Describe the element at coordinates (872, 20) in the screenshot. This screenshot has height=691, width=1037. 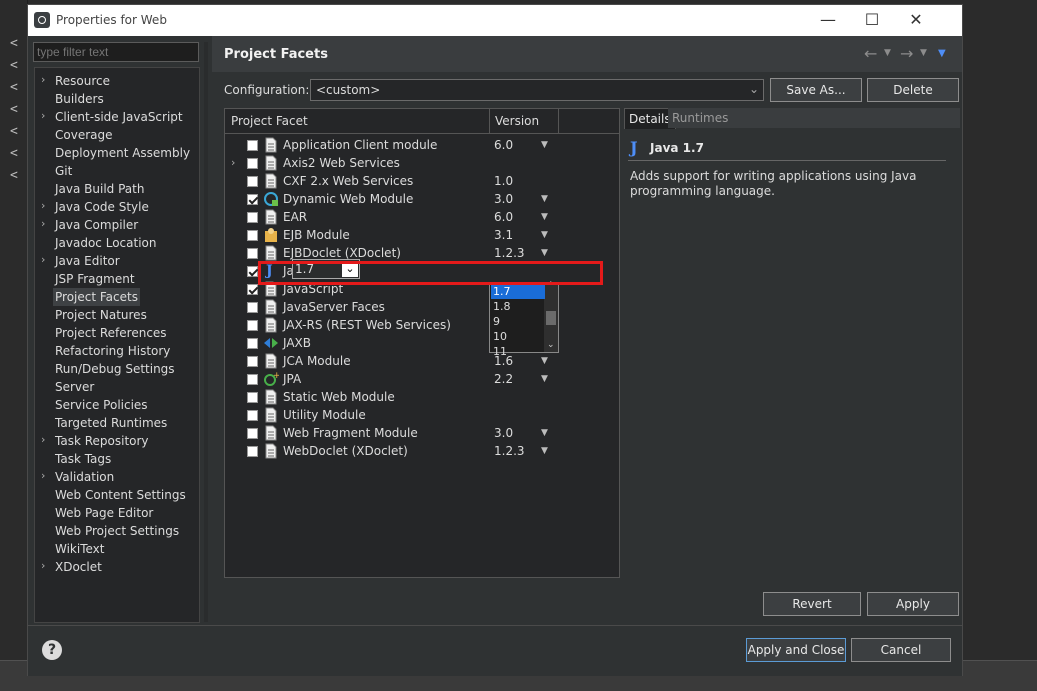
I see `maximize-button: ☐` at that location.